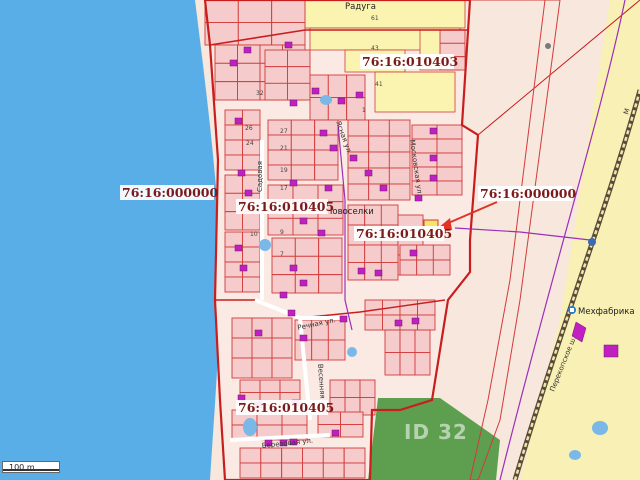  What do you see at coordinates (527, 193) in the screenshot?
I see `cadastral-label-east: 76:16:000000` at bounding box center [527, 193].